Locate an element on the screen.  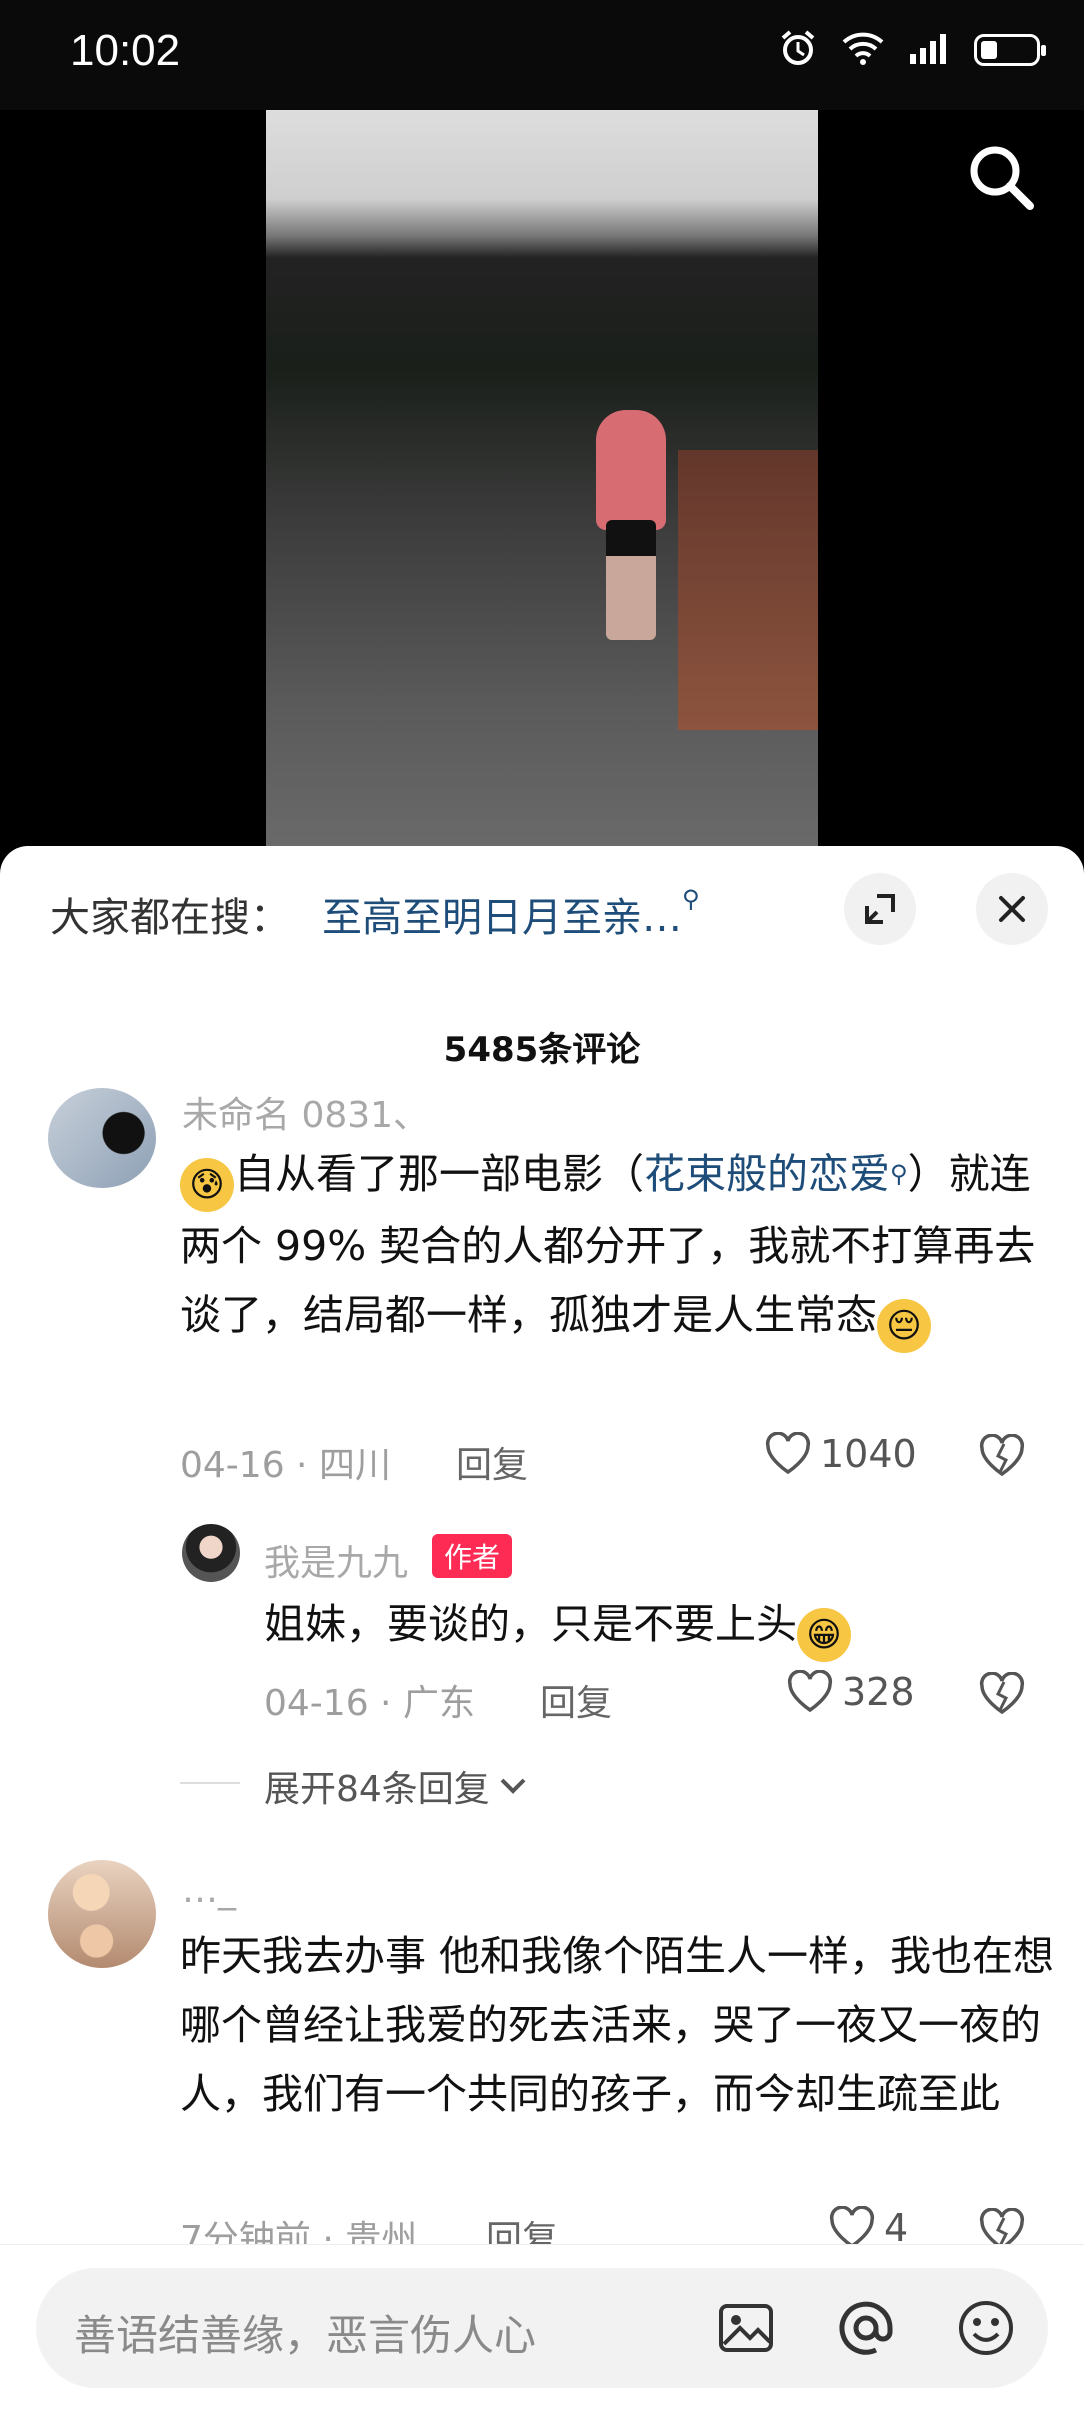
hot-search-label: 大家都在搜： is located at coordinates (170, 918).